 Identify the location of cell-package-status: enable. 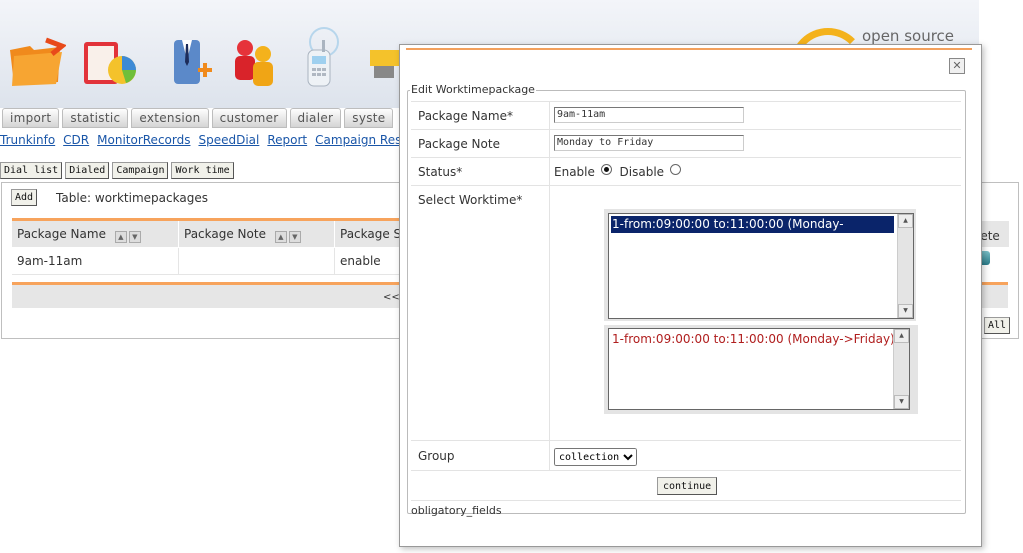
(360, 261).